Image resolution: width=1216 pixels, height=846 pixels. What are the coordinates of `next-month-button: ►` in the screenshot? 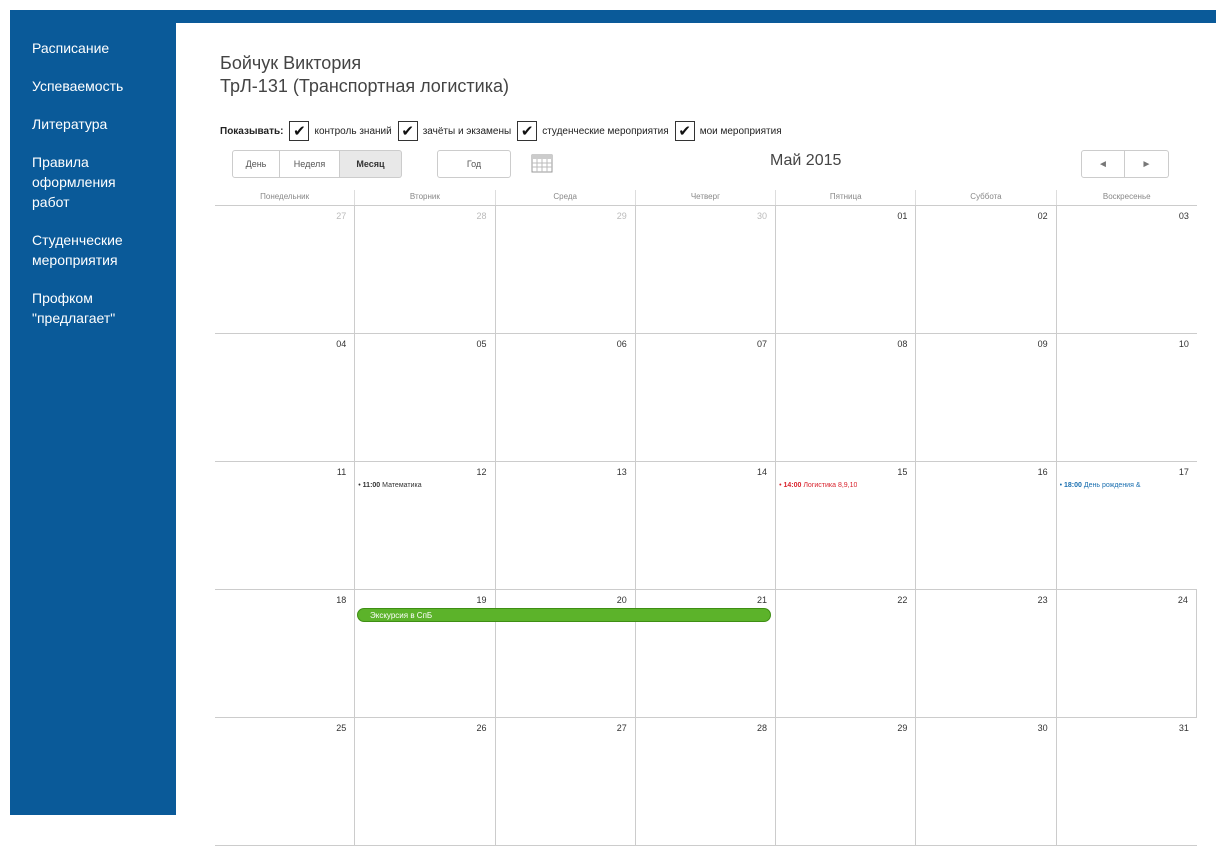 It's located at (1147, 164).